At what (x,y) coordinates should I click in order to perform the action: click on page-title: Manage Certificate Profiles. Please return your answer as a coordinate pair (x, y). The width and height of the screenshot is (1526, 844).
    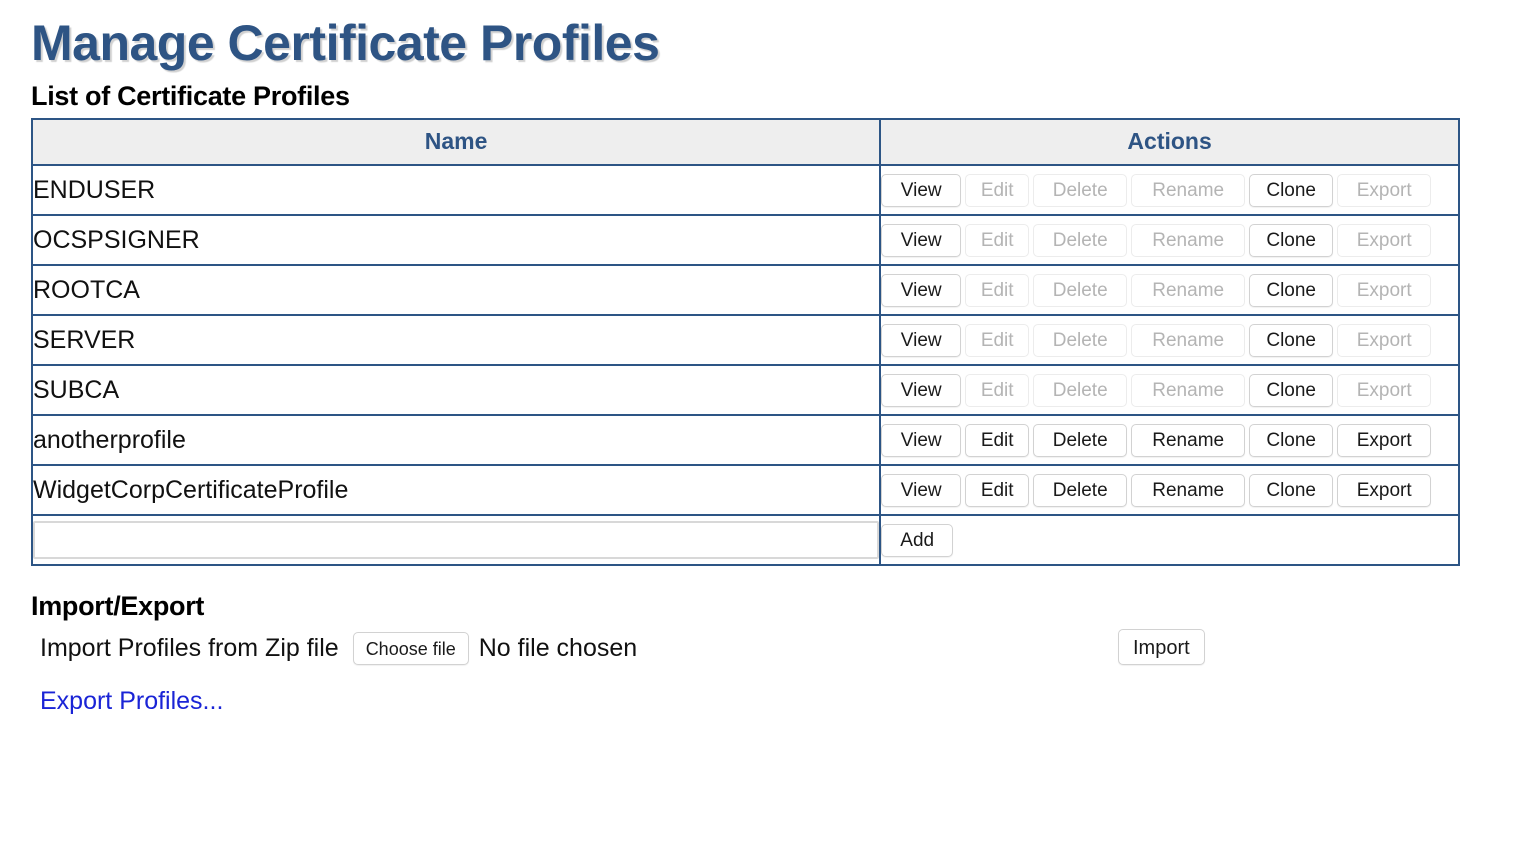
    Looking at the image, I should click on (345, 43).